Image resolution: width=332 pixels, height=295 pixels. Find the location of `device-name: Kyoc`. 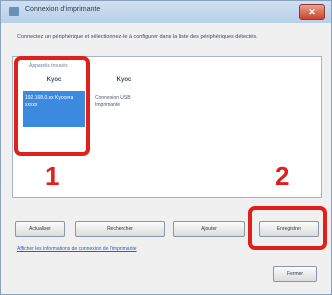

device-name: Kyoc is located at coordinates (124, 80).